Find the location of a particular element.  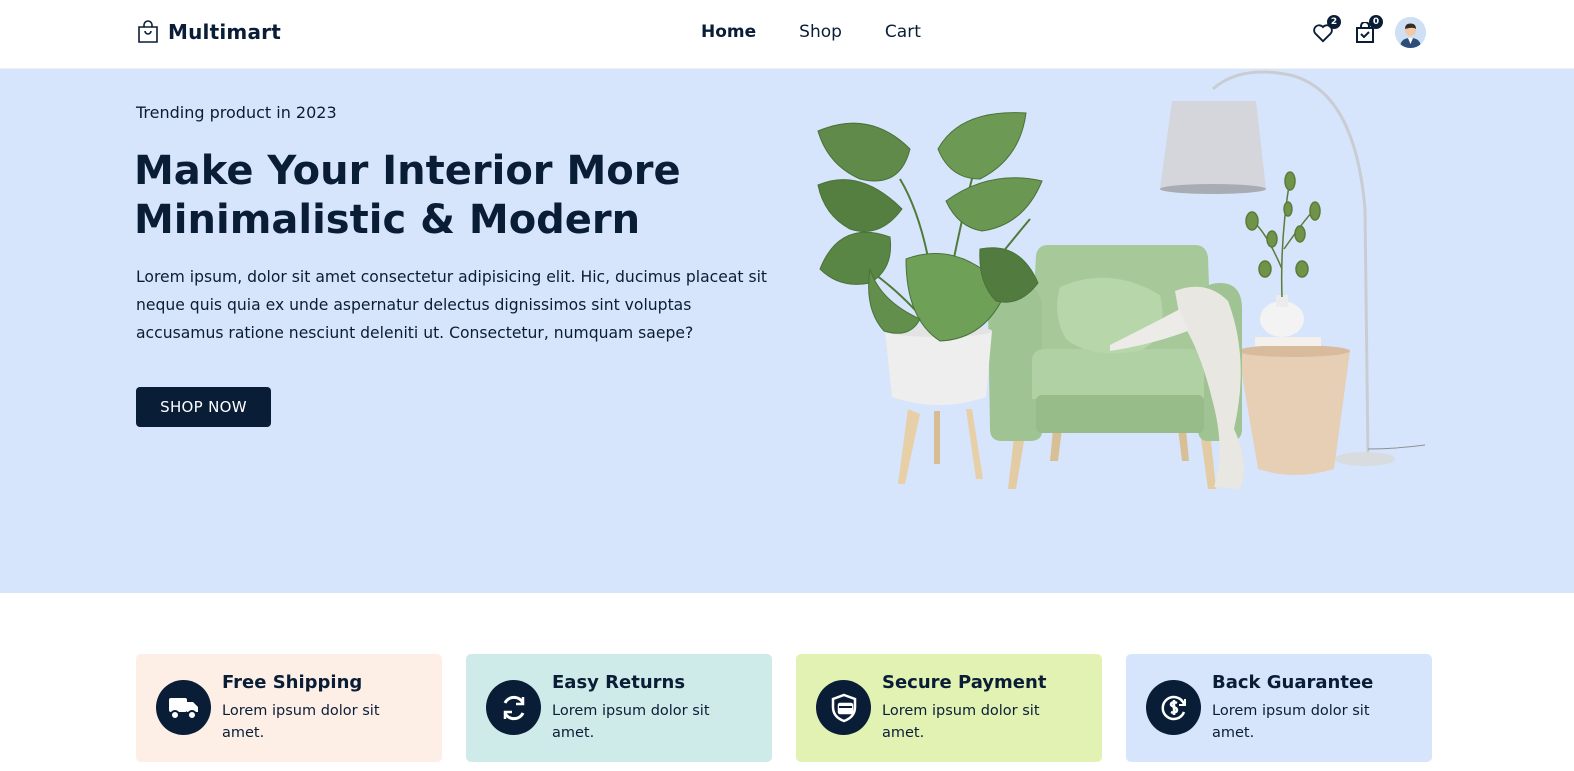

wishlist-count-badge: 2 is located at coordinates (1334, 21).